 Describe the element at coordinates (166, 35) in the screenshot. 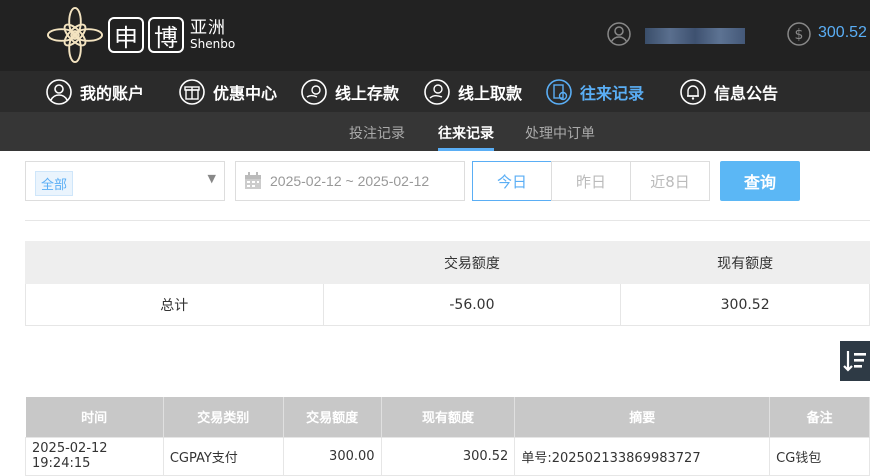

I see `logo-char-box: 博` at that location.